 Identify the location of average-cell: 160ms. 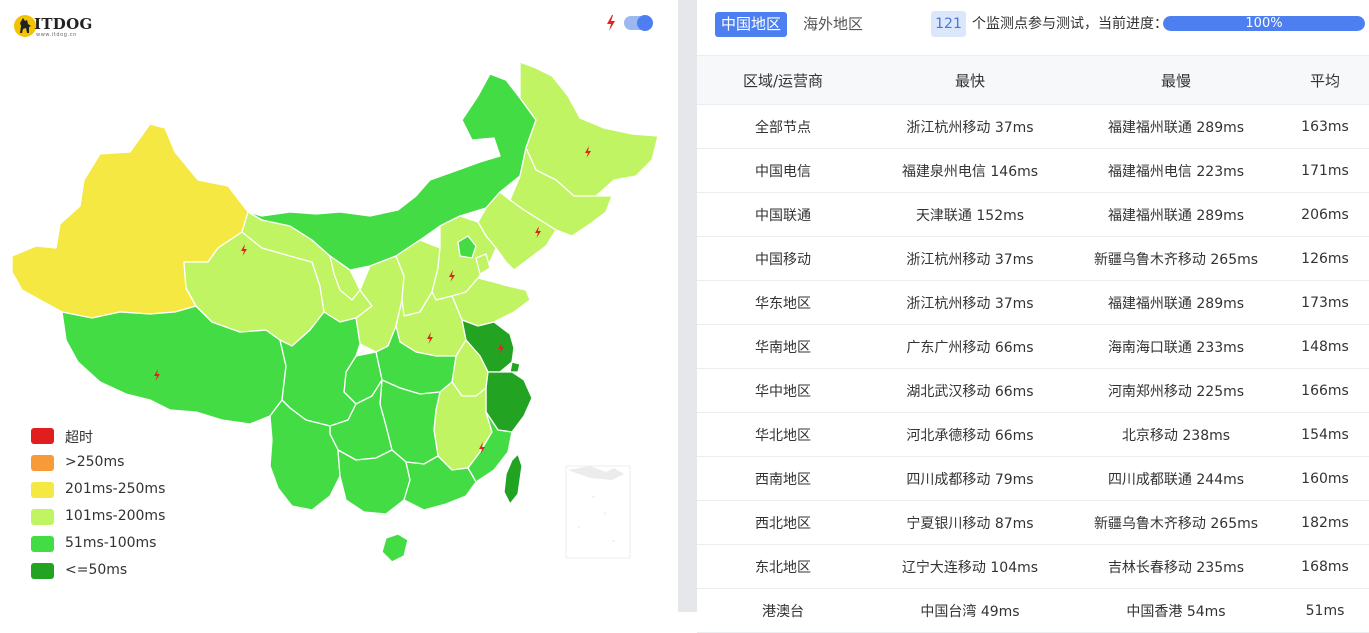
(1325, 478).